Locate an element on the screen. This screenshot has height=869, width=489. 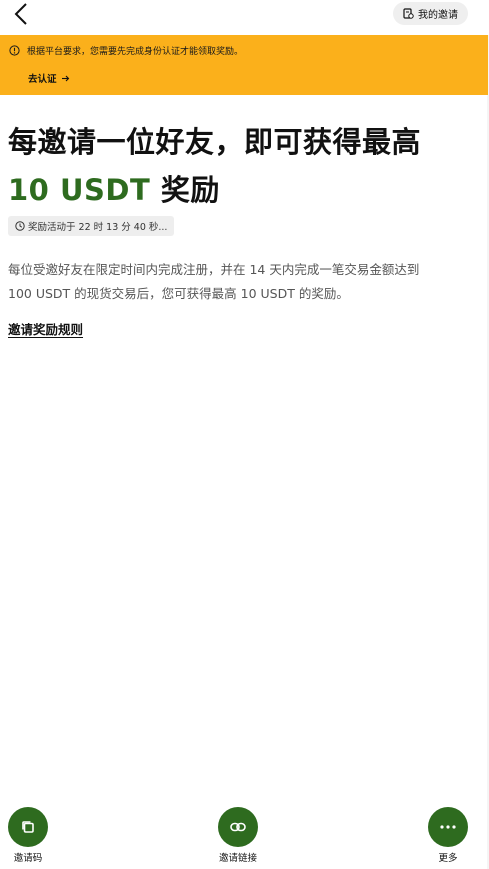
more-button: 更多 is located at coordinates (448, 835).